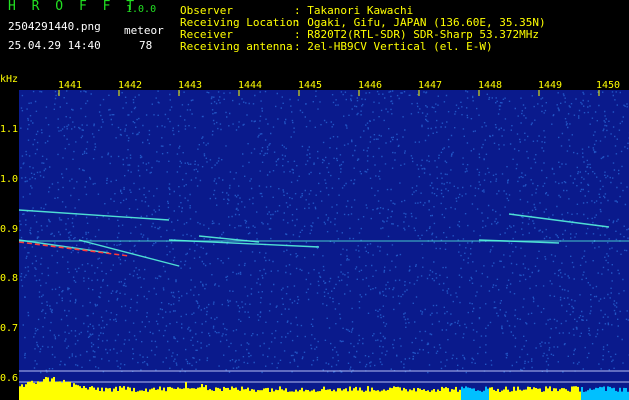  What do you see at coordinates (9, 378) in the screenshot?
I see `y-tick: 0.6` at bounding box center [9, 378].